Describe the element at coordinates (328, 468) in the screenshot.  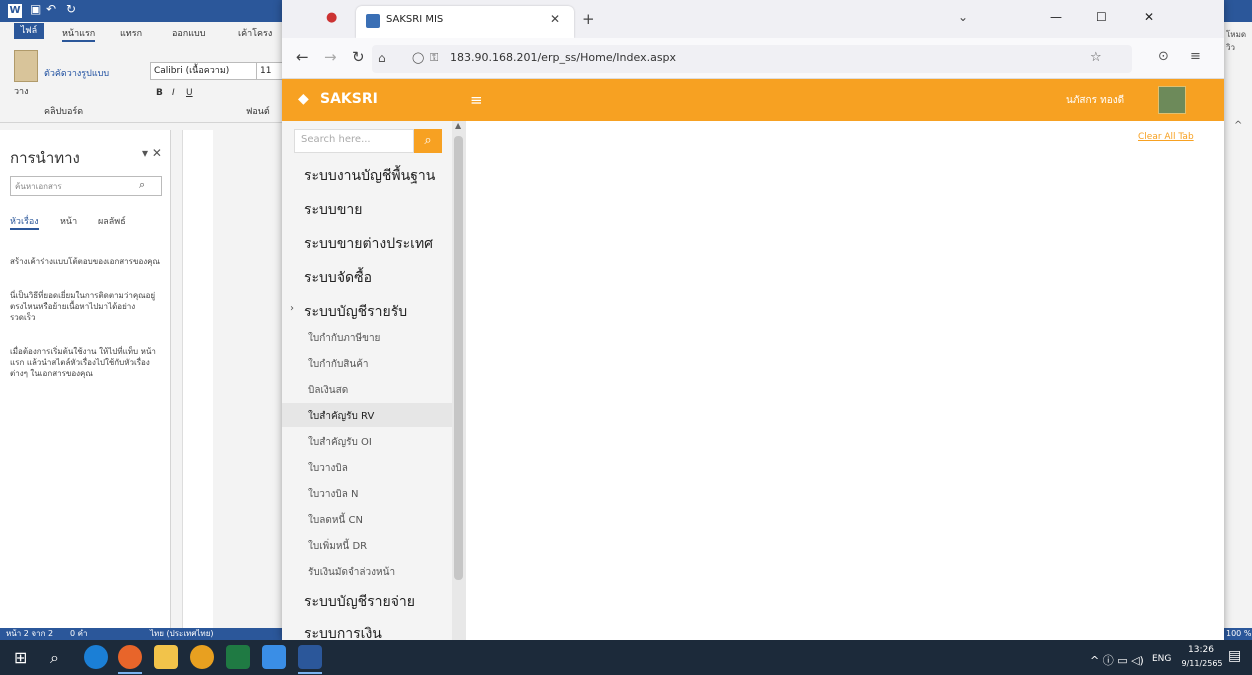
I see `submenu-item: ใบวางบิล` at that location.